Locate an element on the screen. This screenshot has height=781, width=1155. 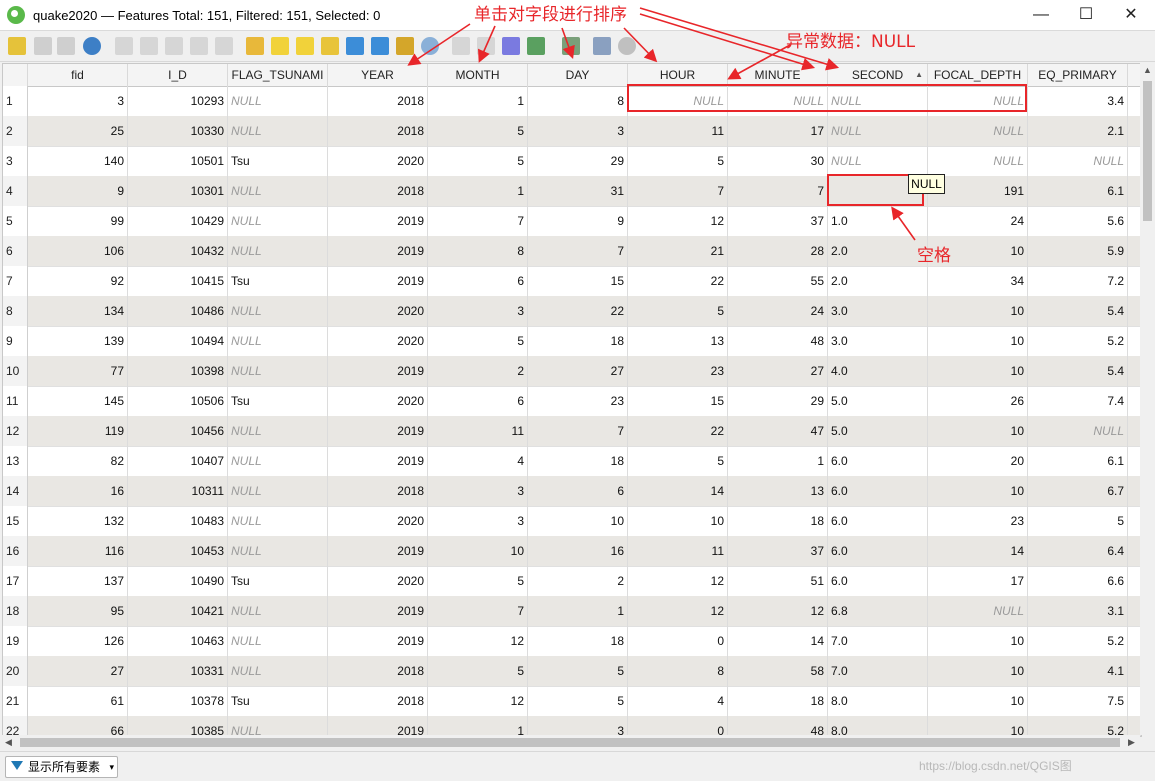
cell-day: 8 is located at coordinates (578, 101).